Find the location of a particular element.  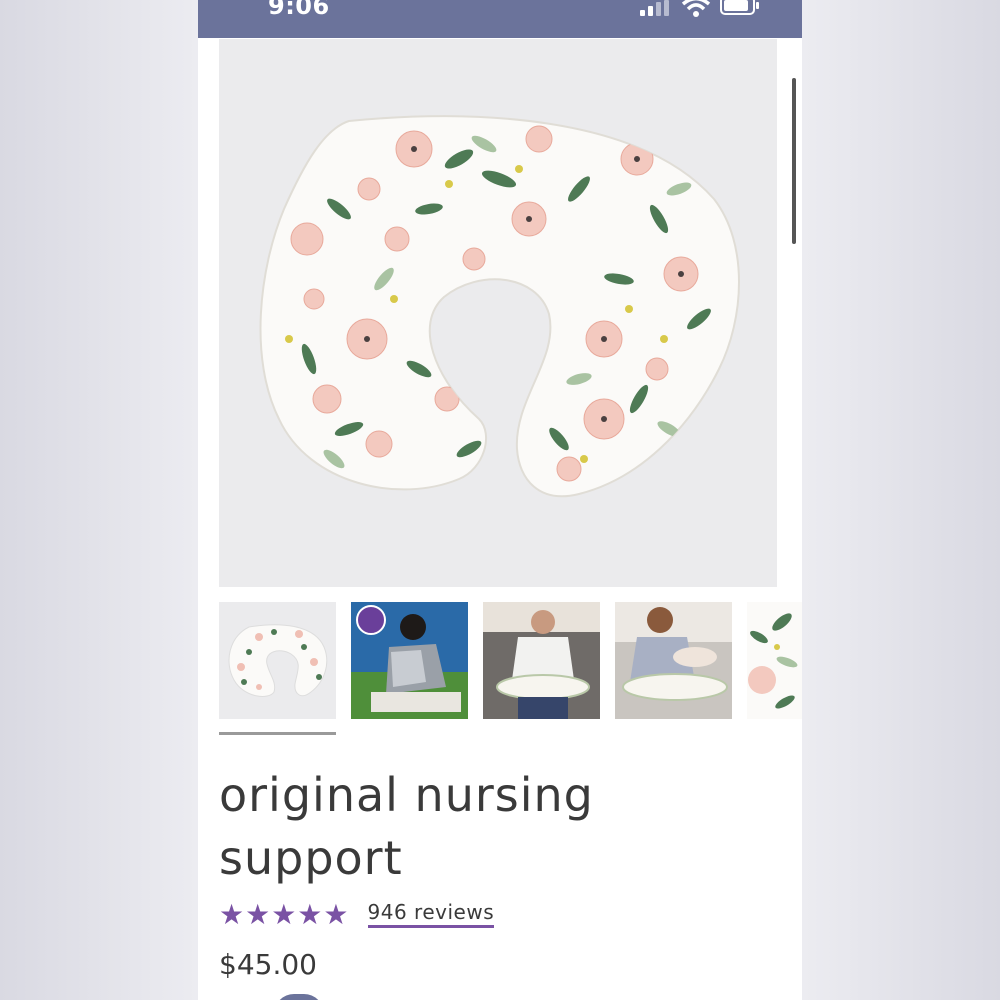

bottom-action-button is located at coordinates (299, 997).